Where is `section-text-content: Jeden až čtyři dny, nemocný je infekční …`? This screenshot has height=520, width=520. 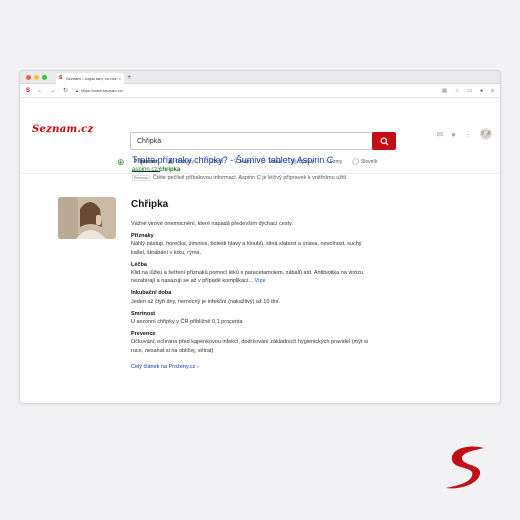 section-text-content: Jeden až čtyři dny, nemocný je infekční … is located at coordinates (206, 301).